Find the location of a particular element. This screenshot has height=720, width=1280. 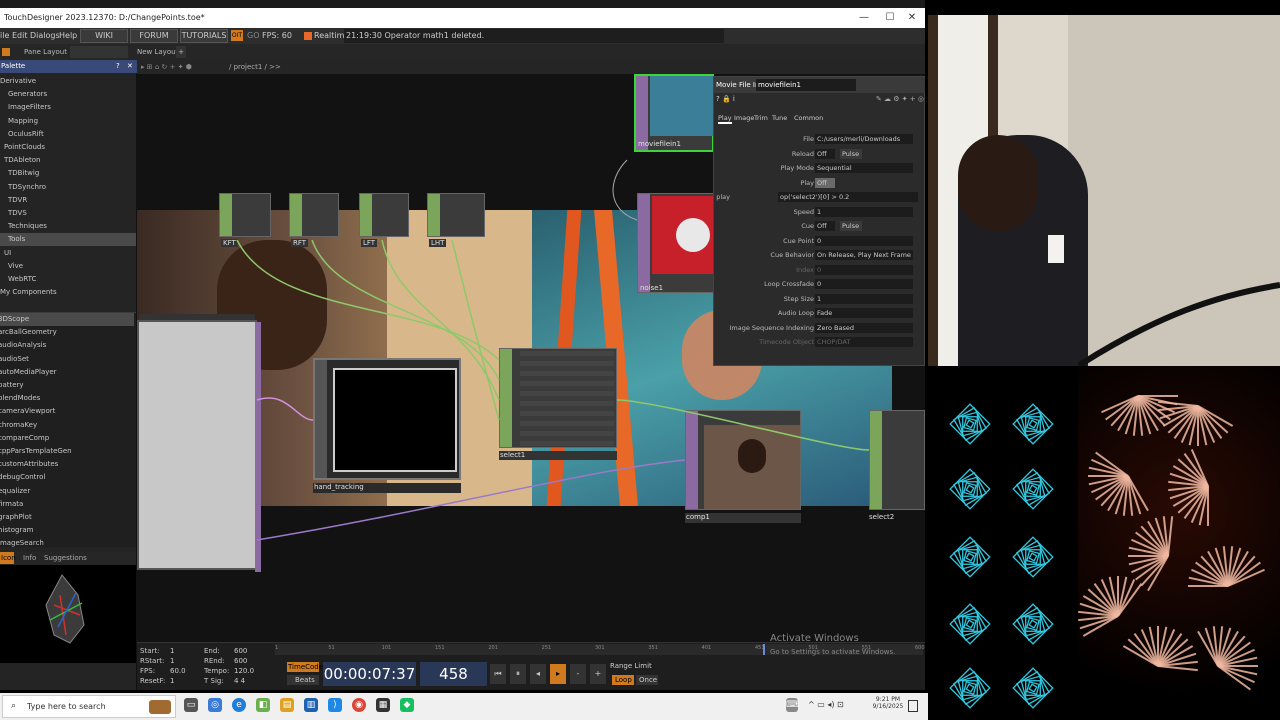

palette-item: Mapping is located at coordinates (68, 121).